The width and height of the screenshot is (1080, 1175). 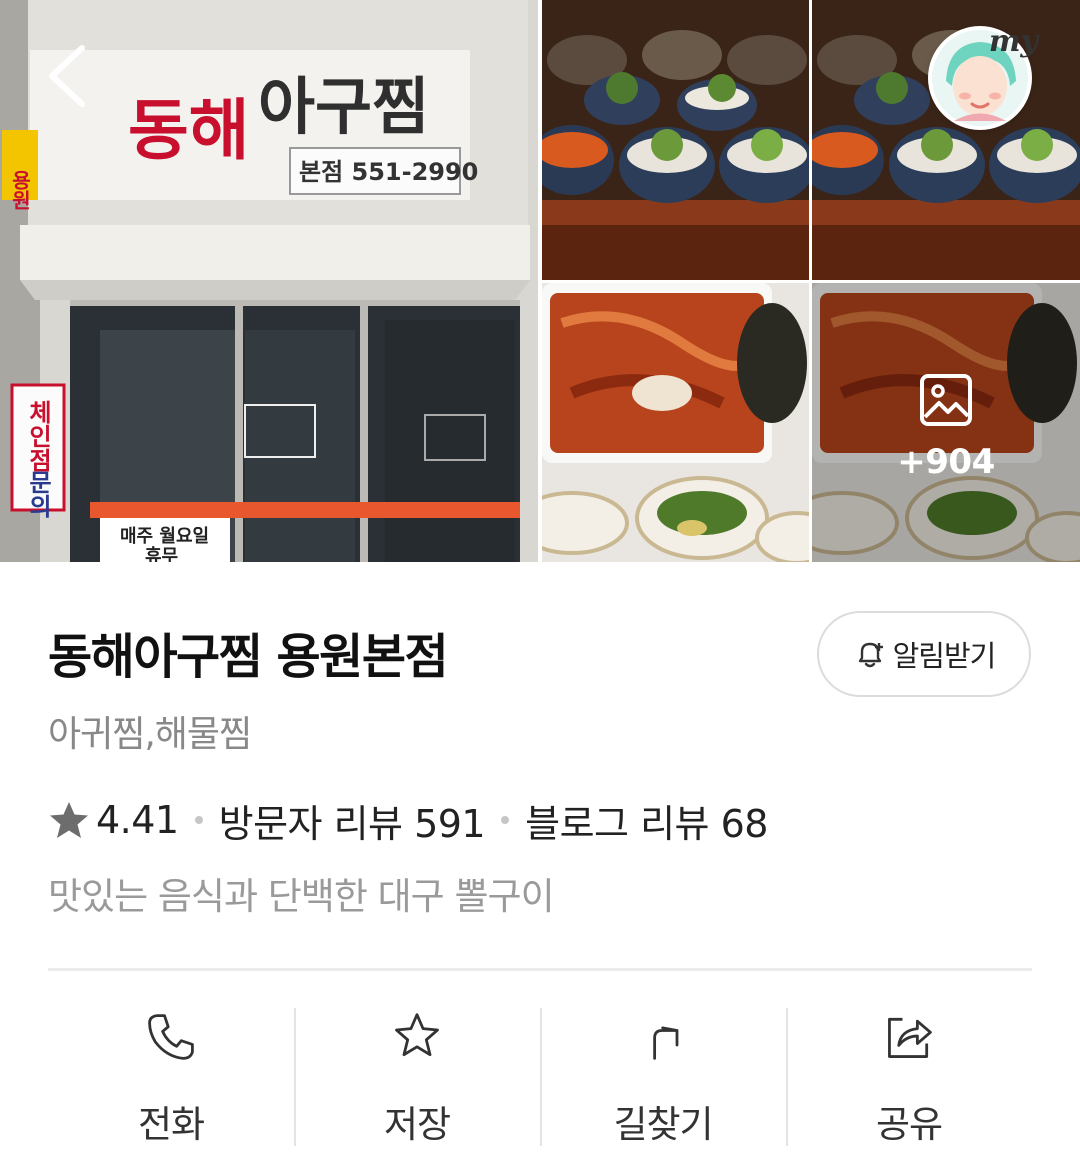 What do you see at coordinates (38, 494) in the screenshot?
I see `banner-inquiry: 문의` at bounding box center [38, 494].